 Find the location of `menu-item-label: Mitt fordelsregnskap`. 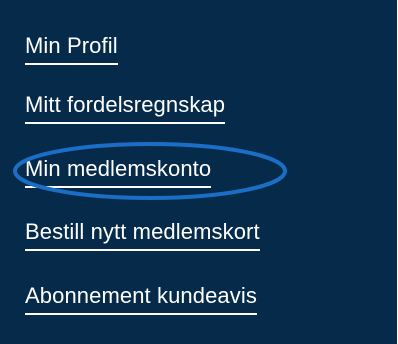

menu-item-label: Mitt fordelsregnskap is located at coordinates (125, 104).